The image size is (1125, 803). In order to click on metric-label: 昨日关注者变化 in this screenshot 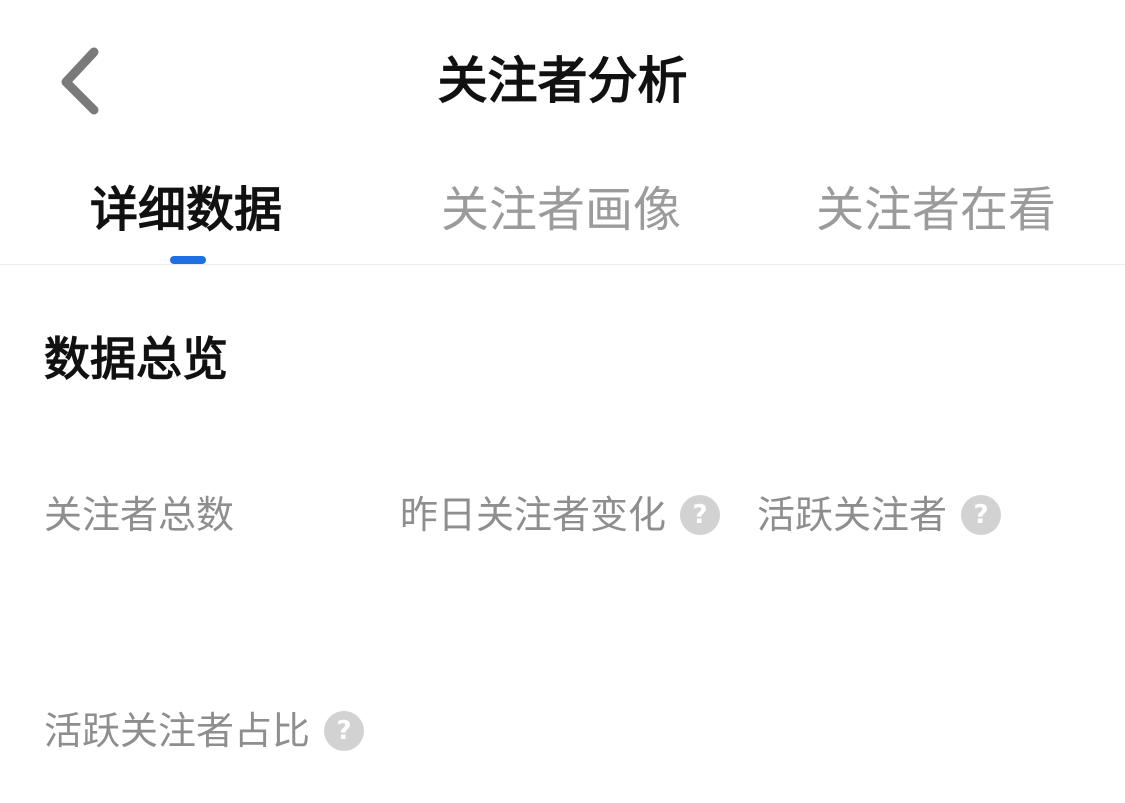, I will do `click(533, 515)`.